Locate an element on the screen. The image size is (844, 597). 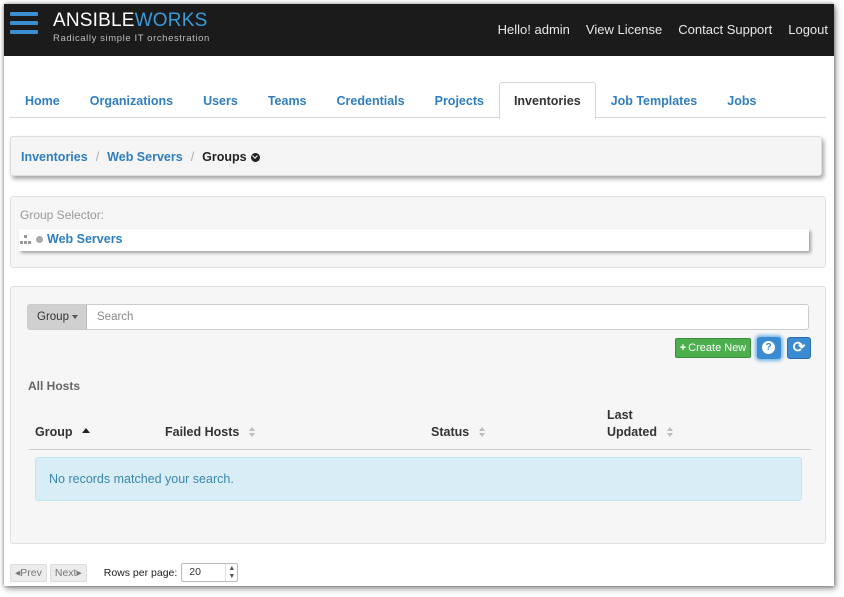
prev-page-button: ◂Prev is located at coordinates (28, 572).